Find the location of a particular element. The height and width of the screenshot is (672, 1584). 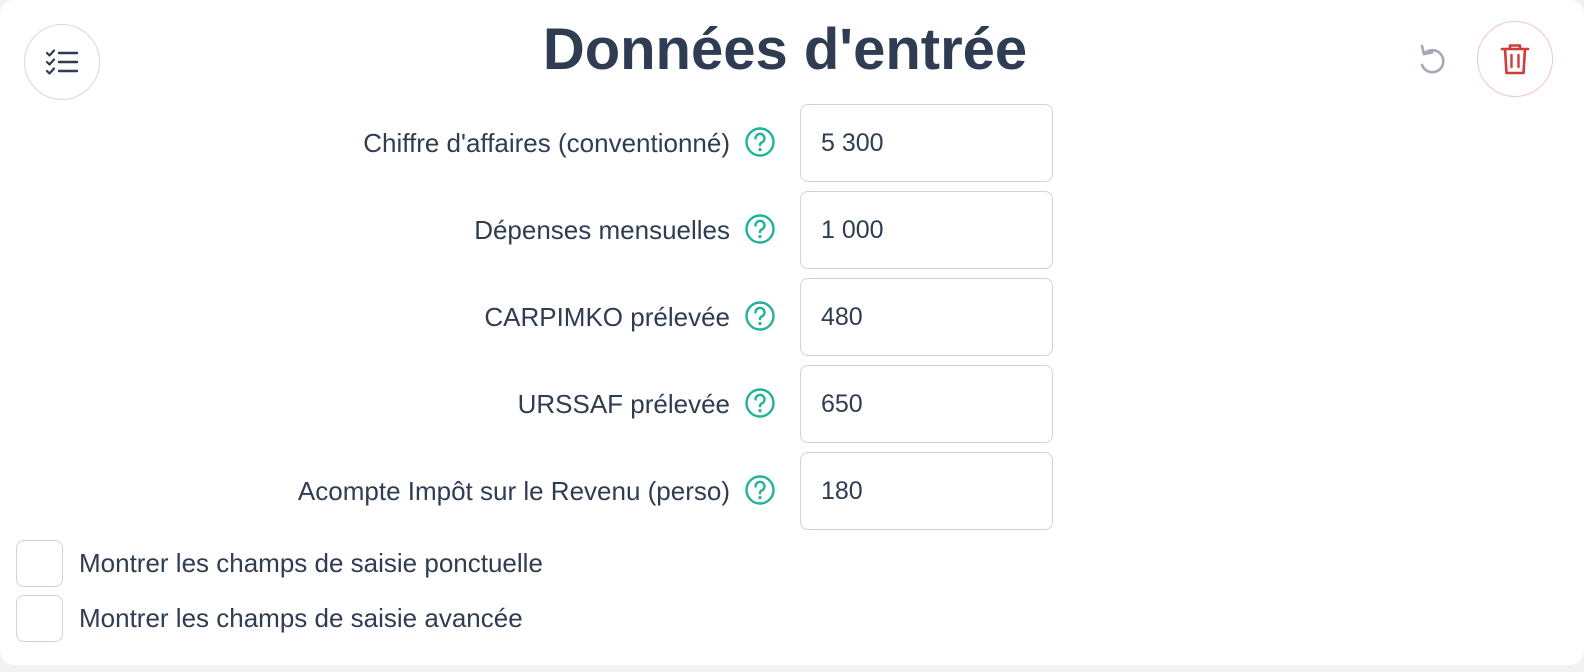

show-advanced-fields-toggle: Montrer les champs de saisie avancée is located at coordinates (366, 618).